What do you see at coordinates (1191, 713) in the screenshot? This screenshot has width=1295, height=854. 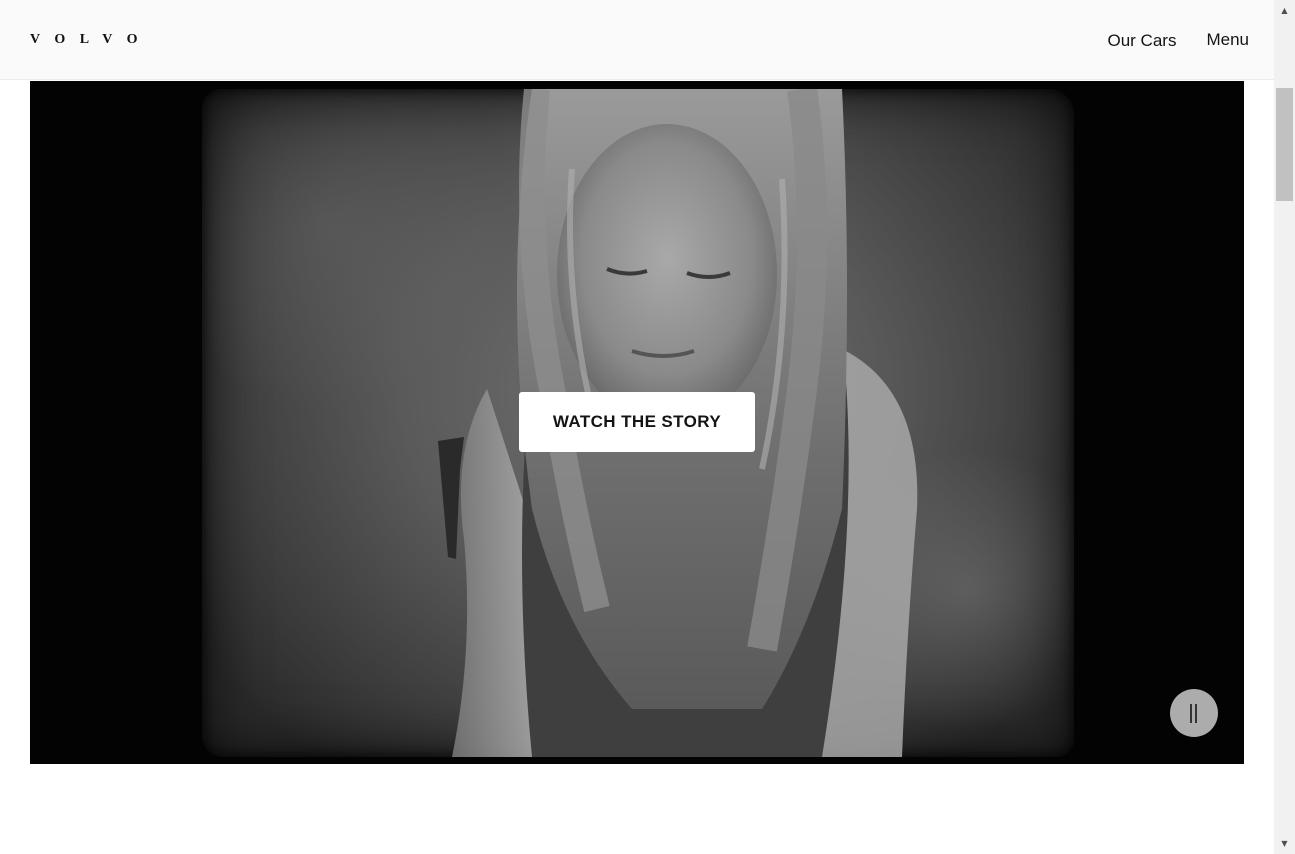 I see `pause-icon` at bounding box center [1191, 713].